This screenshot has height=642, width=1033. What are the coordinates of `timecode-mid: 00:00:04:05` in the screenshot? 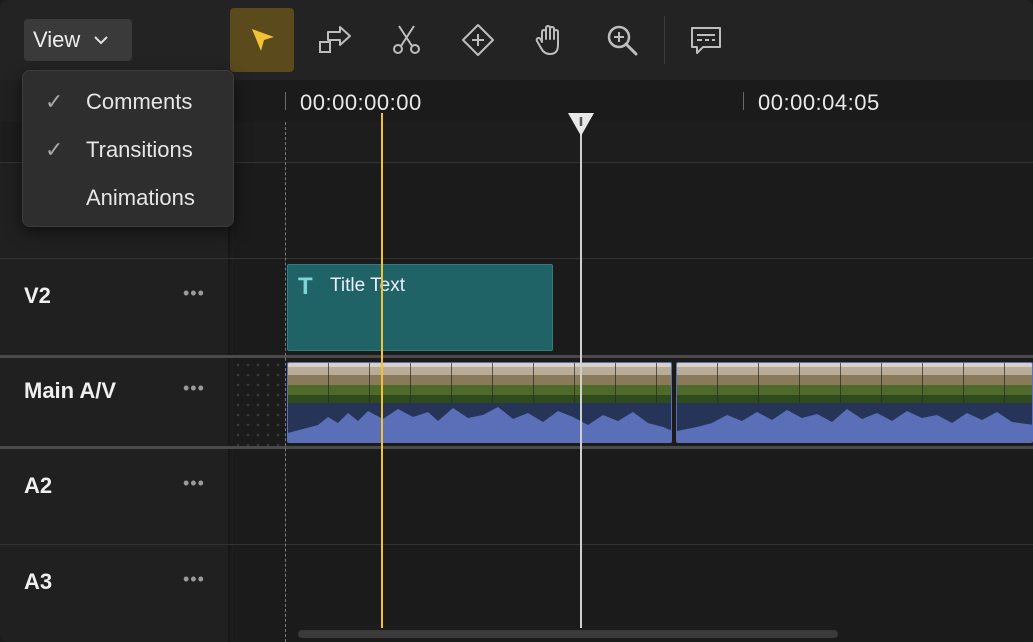 It's located at (819, 102).